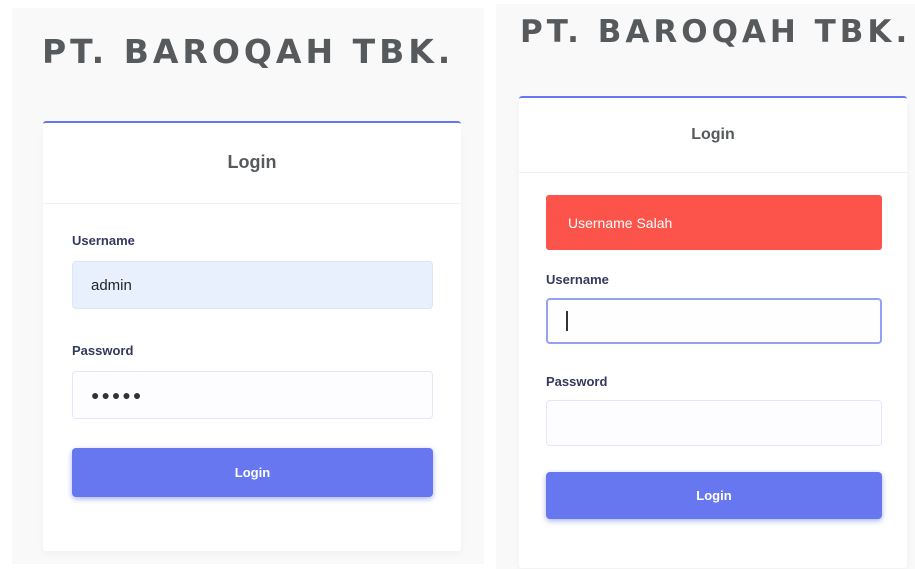  What do you see at coordinates (567, 321) in the screenshot?
I see `text-caret` at bounding box center [567, 321].